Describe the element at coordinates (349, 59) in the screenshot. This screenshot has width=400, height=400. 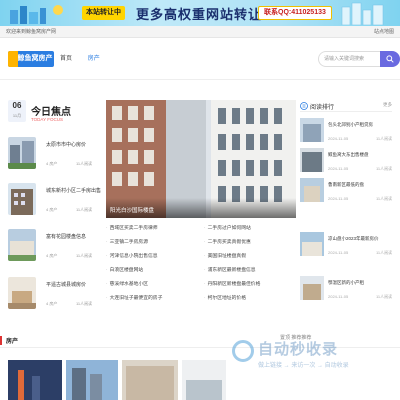
I see `search-input: 请输入关键词搜索` at that location.